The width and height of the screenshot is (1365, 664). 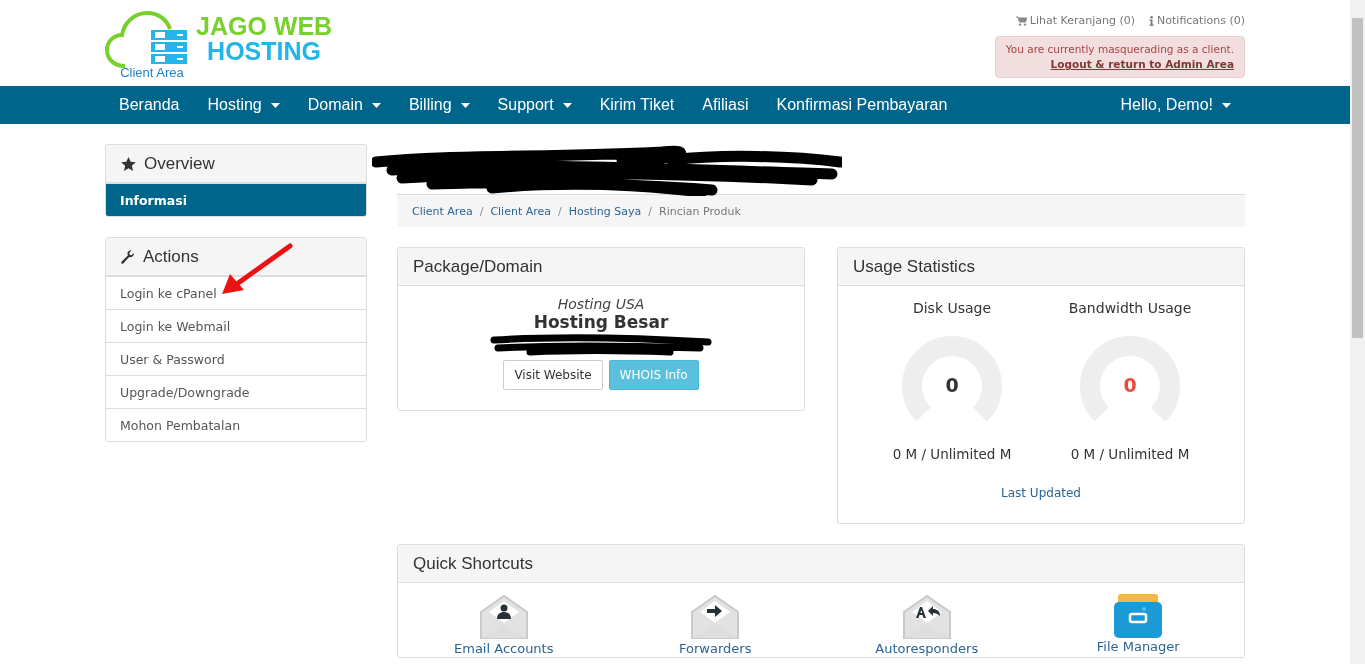 What do you see at coordinates (1357, 332) in the screenshot?
I see `scrollbar` at bounding box center [1357, 332].